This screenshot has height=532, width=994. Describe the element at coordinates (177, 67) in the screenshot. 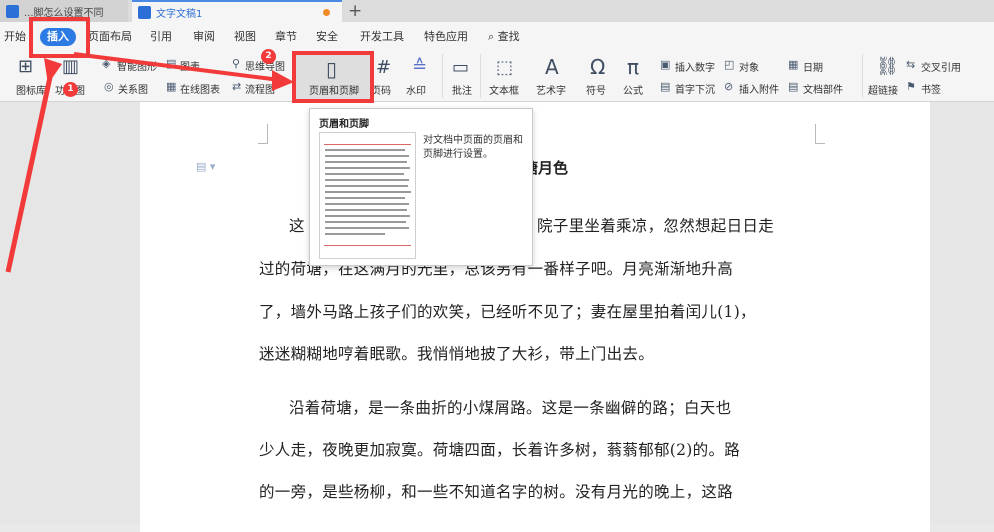

I see `arrow-to-header-footer` at that location.